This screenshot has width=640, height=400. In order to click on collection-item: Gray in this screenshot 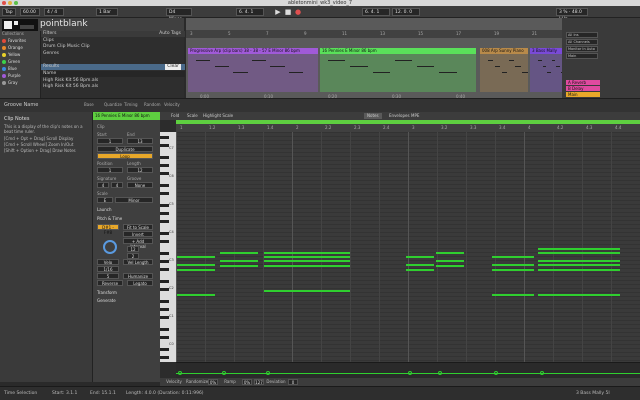, I will do `click(10, 82)`.